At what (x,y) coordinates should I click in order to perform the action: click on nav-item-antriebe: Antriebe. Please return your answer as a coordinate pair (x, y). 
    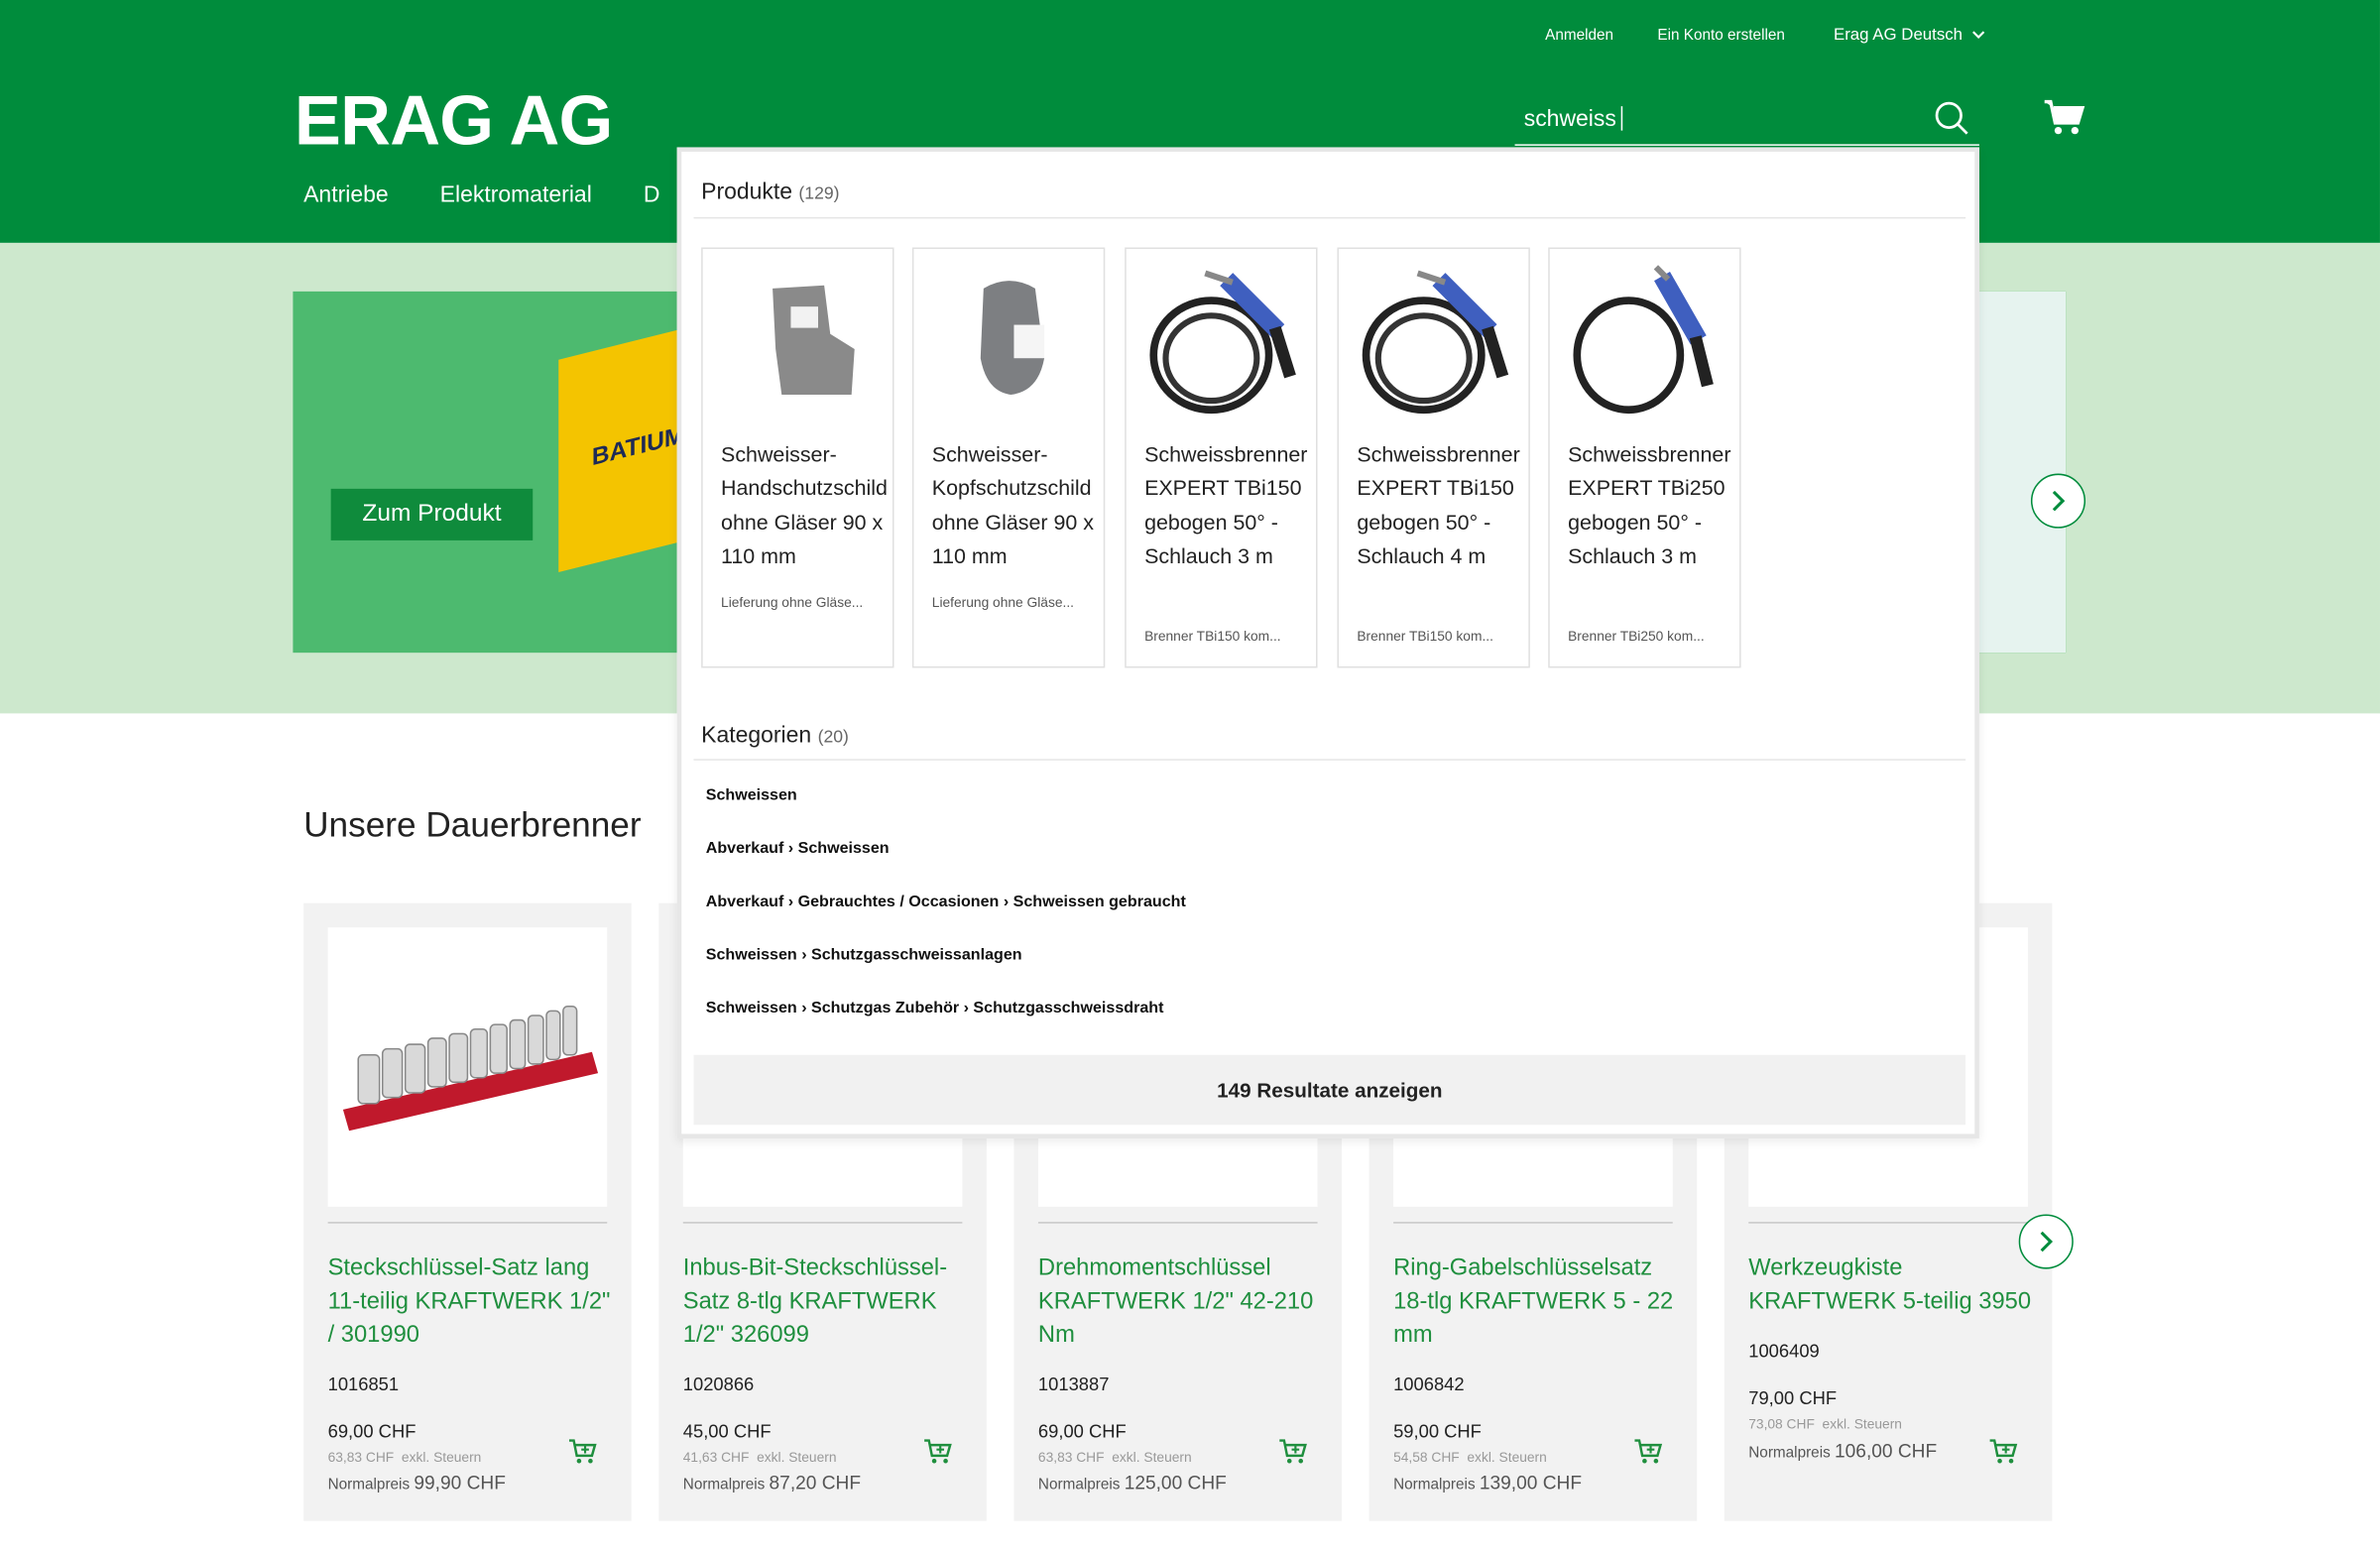
    Looking at the image, I should click on (346, 195).